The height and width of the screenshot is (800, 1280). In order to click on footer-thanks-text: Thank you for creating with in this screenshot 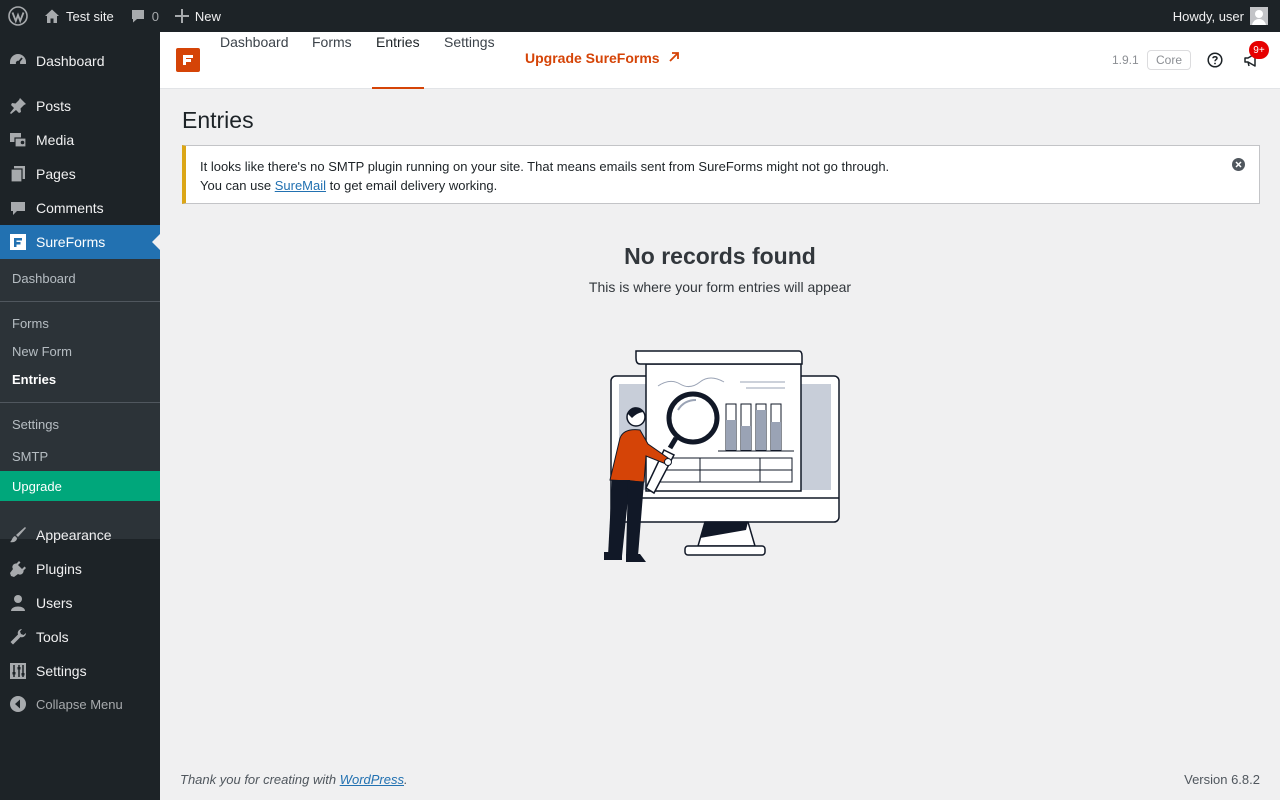, I will do `click(258, 779)`.